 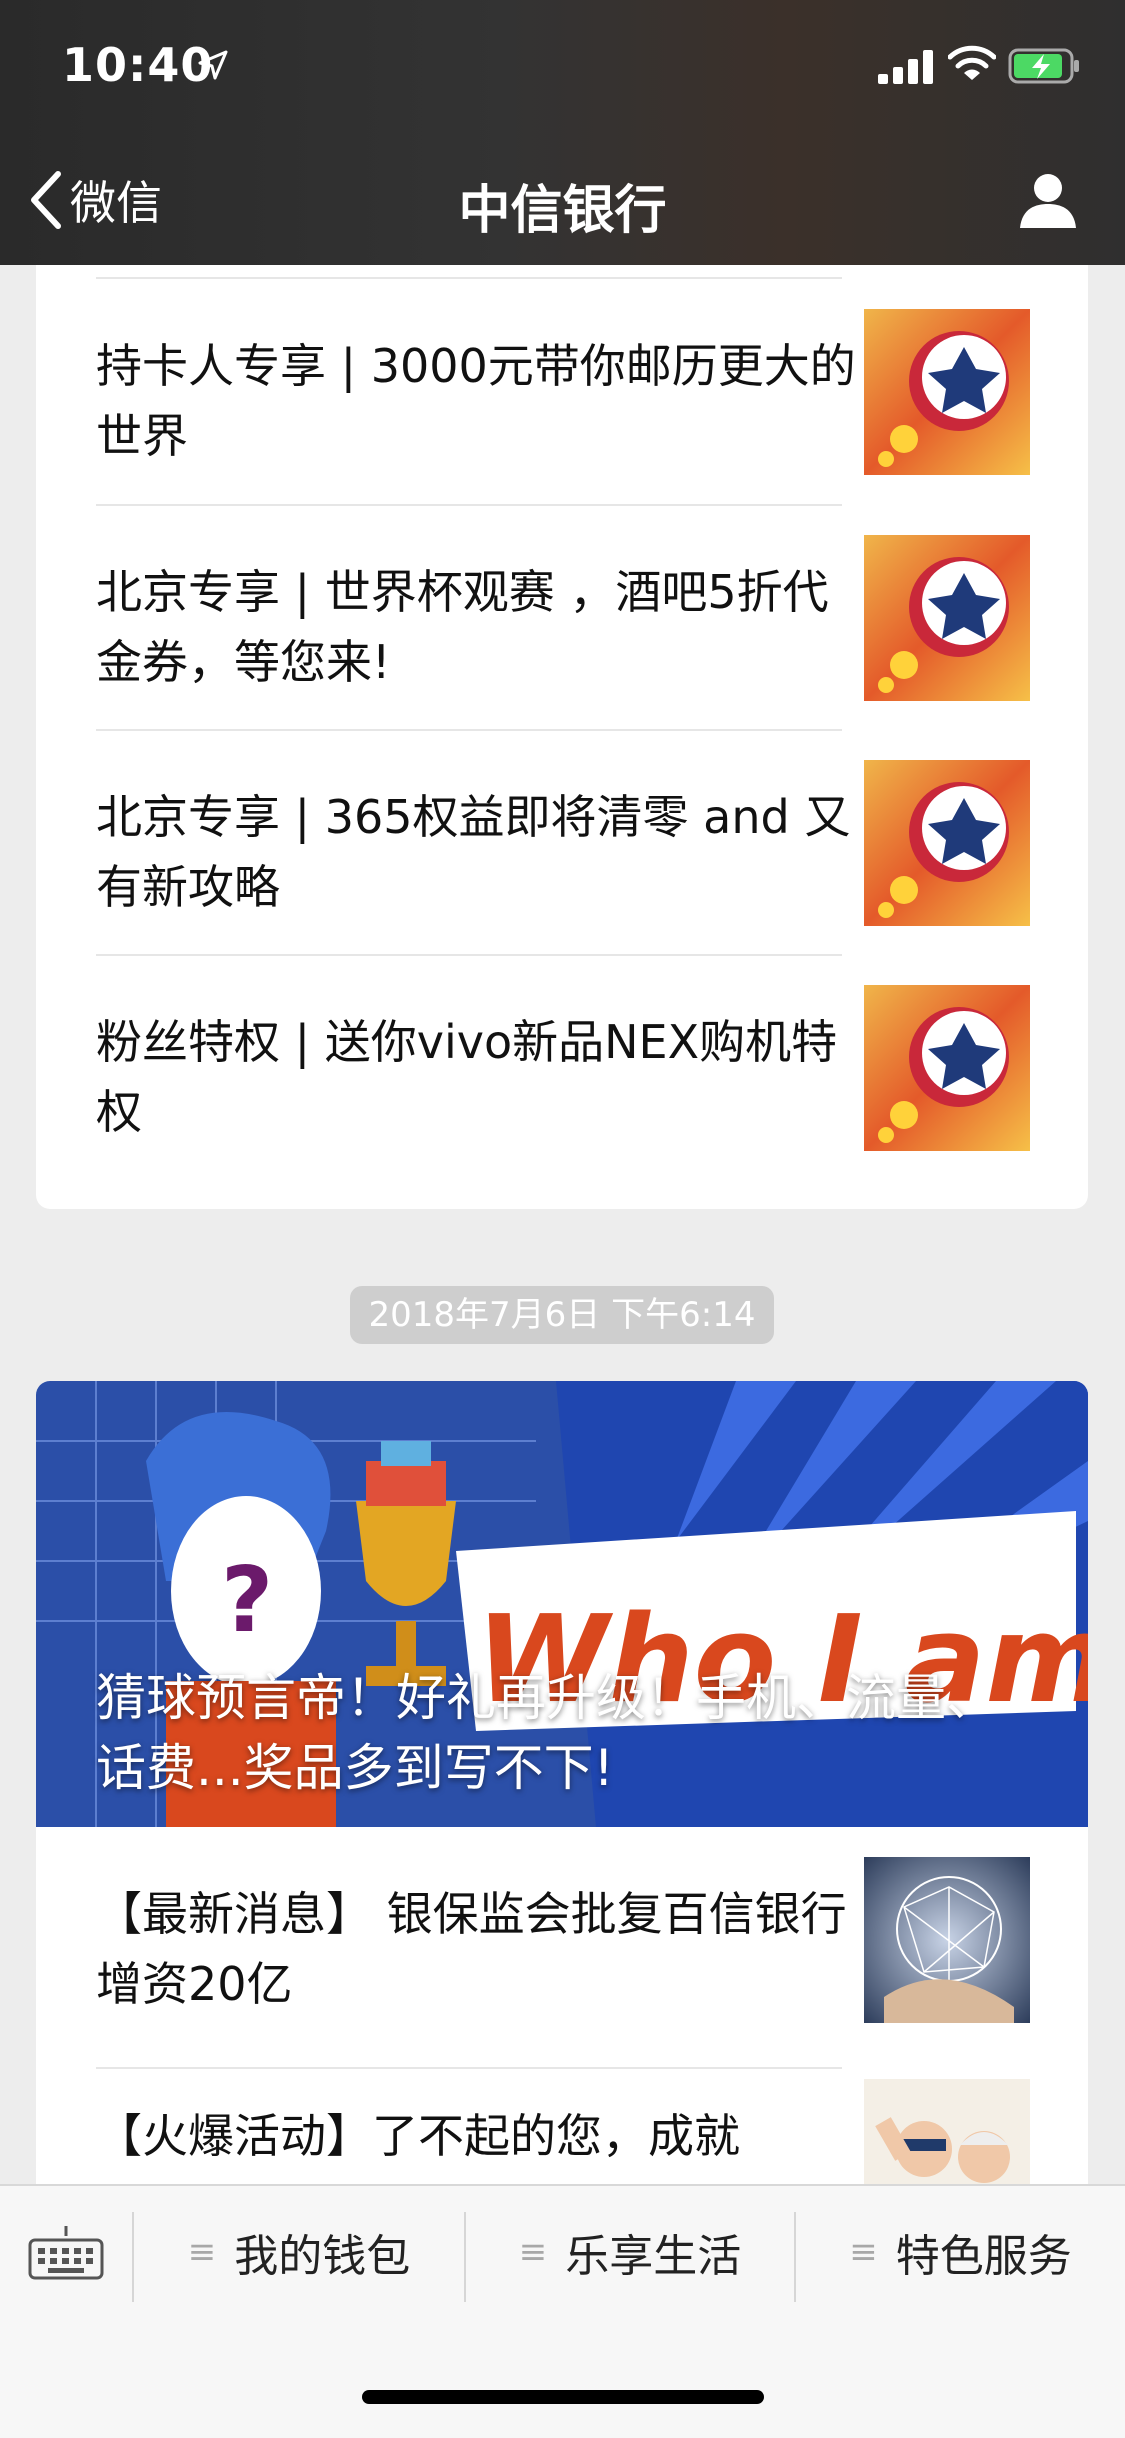 What do you see at coordinates (562, 65) in the screenshot?
I see `status-bar: 10:40` at bounding box center [562, 65].